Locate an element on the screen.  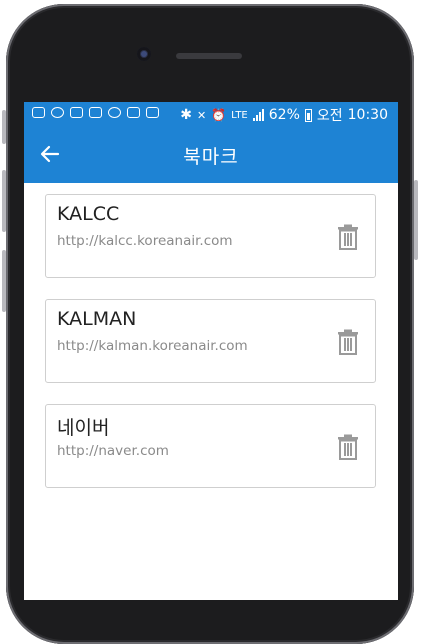
volume-up-button is located at coordinates (4, 201).